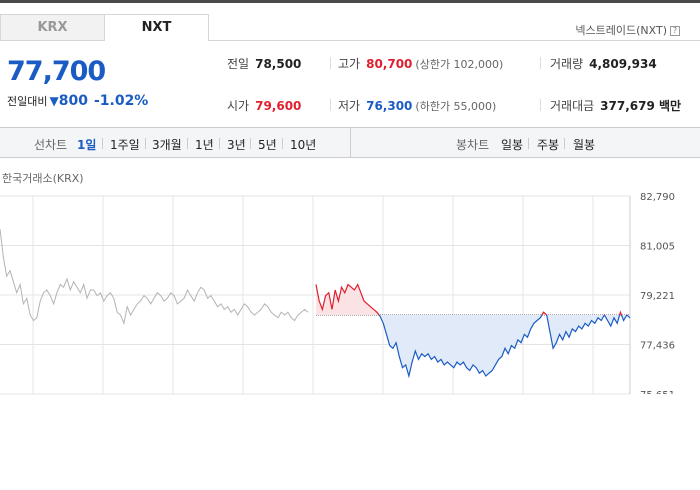 The image size is (700, 490). What do you see at coordinates (52, 40) in the screenshot?
I see `tab-divider-left` at bounding box center [52, 40].